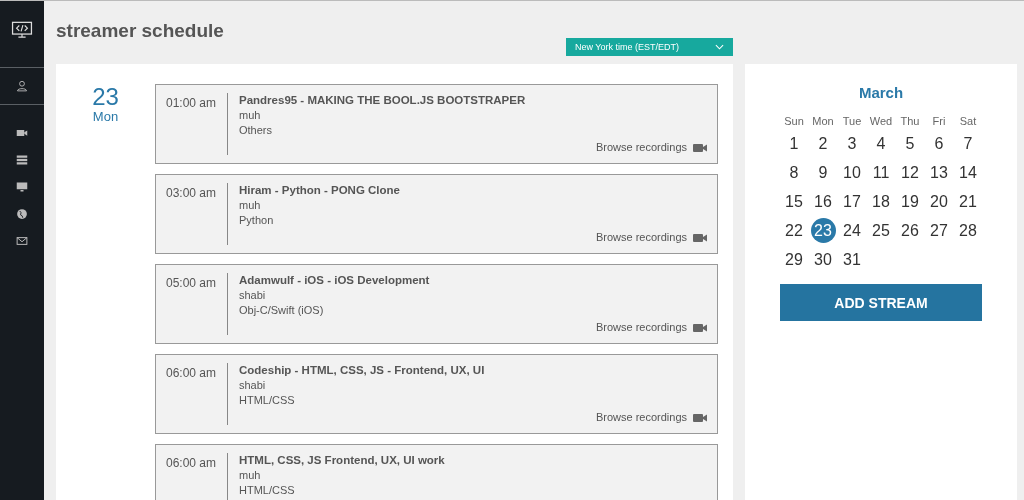 This screenshot has width=1024, height=500. What do you see at coordinates (342, 460) in the screenshot?
I see `event-title: HTML, CSS, JS Frontend, UX, UI work` at bounding box center [342, 460].